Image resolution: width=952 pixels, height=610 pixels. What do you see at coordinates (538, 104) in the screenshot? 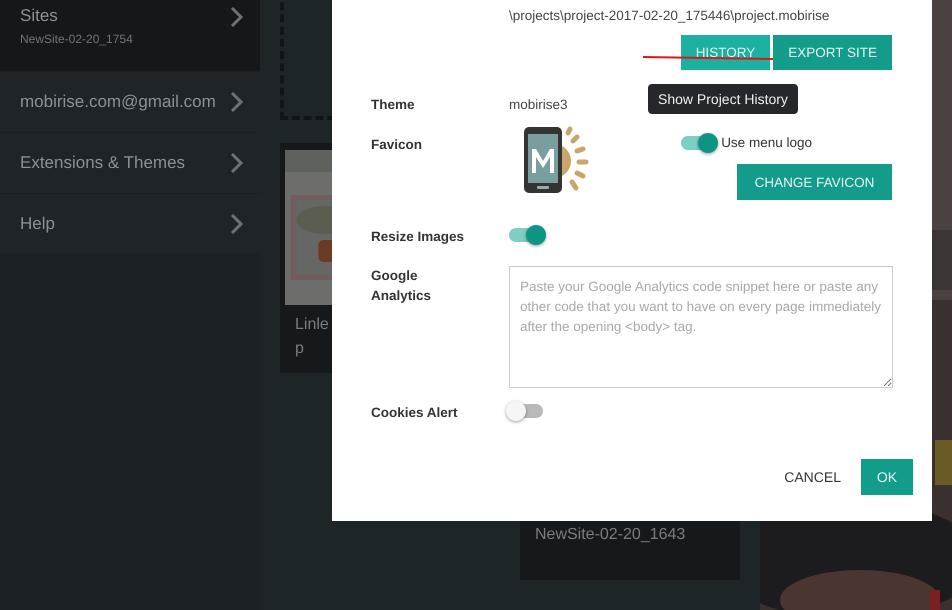
I see `theme-value: mobirise3` at bounding box center [538, 104].